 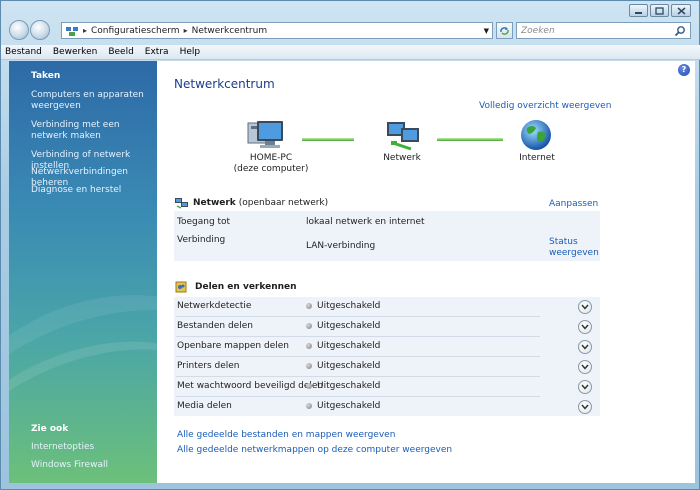 I want to click on menu-tools: Extra, so click(x=157, y=52).